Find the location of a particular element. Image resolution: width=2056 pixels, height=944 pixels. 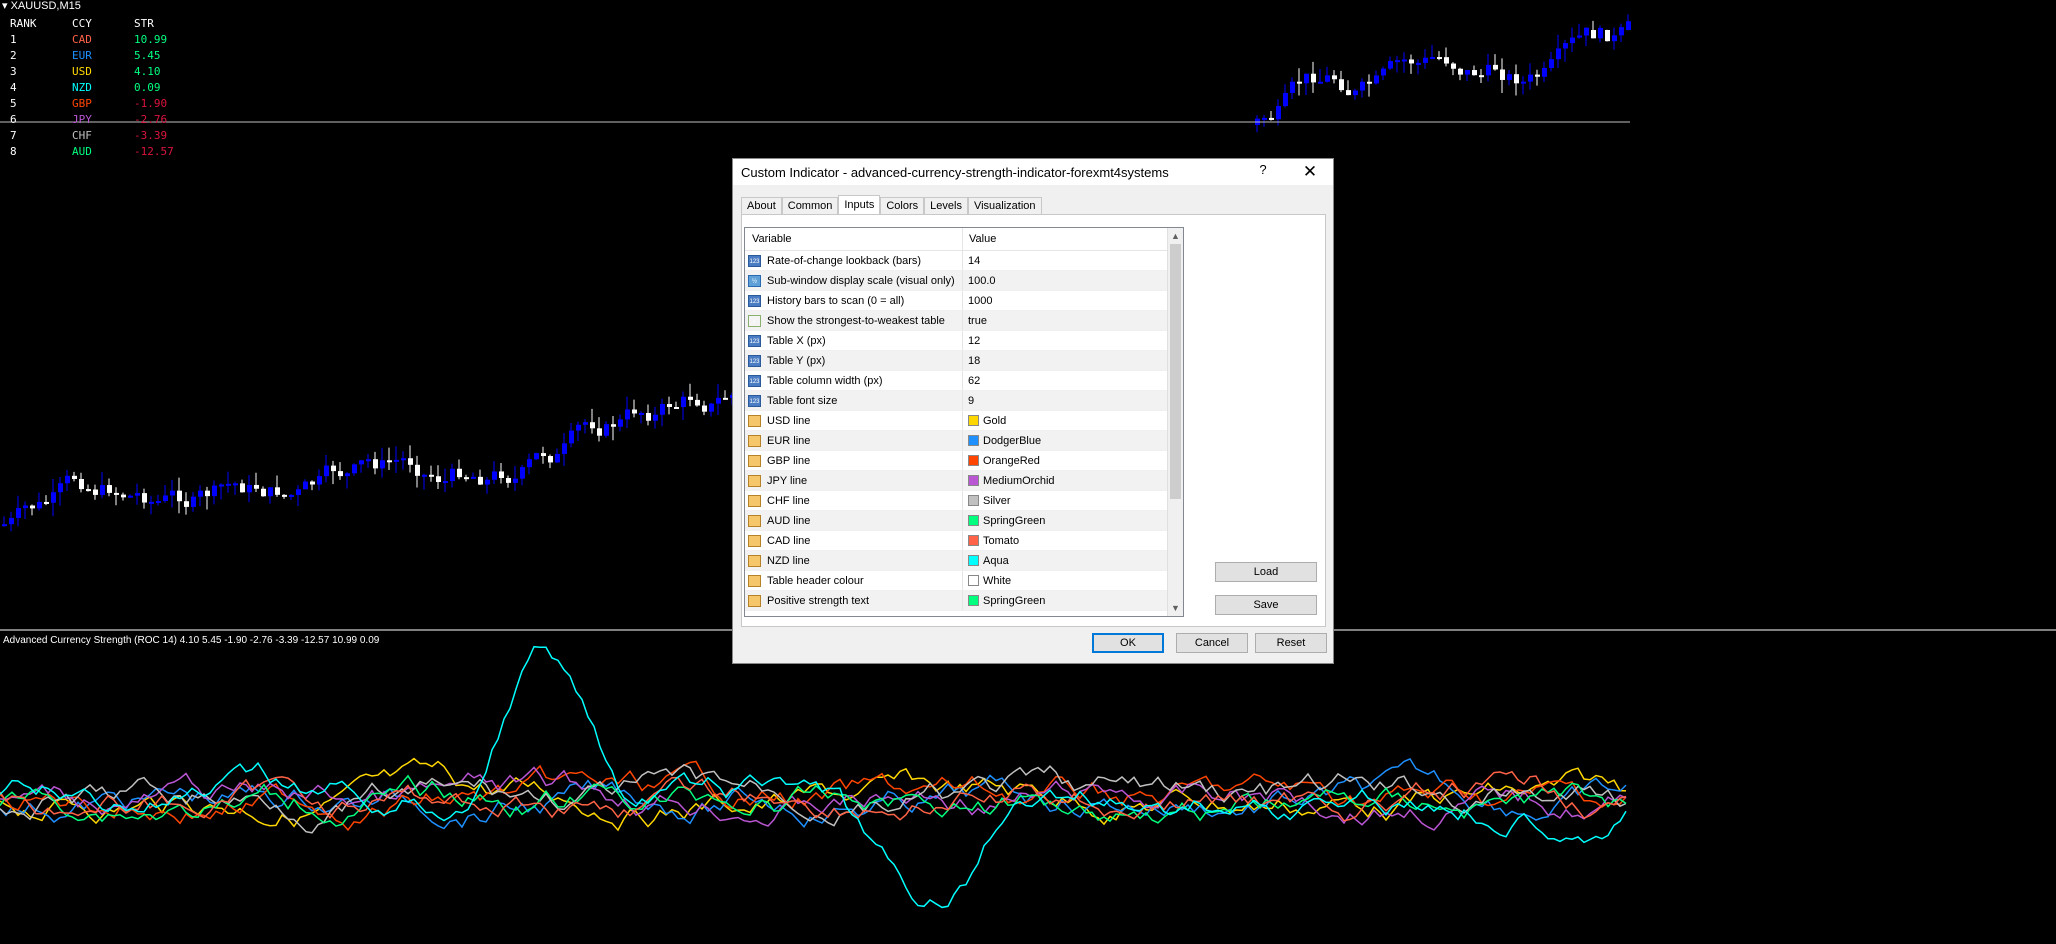

value-text: true is located at coordinates (977, 321).